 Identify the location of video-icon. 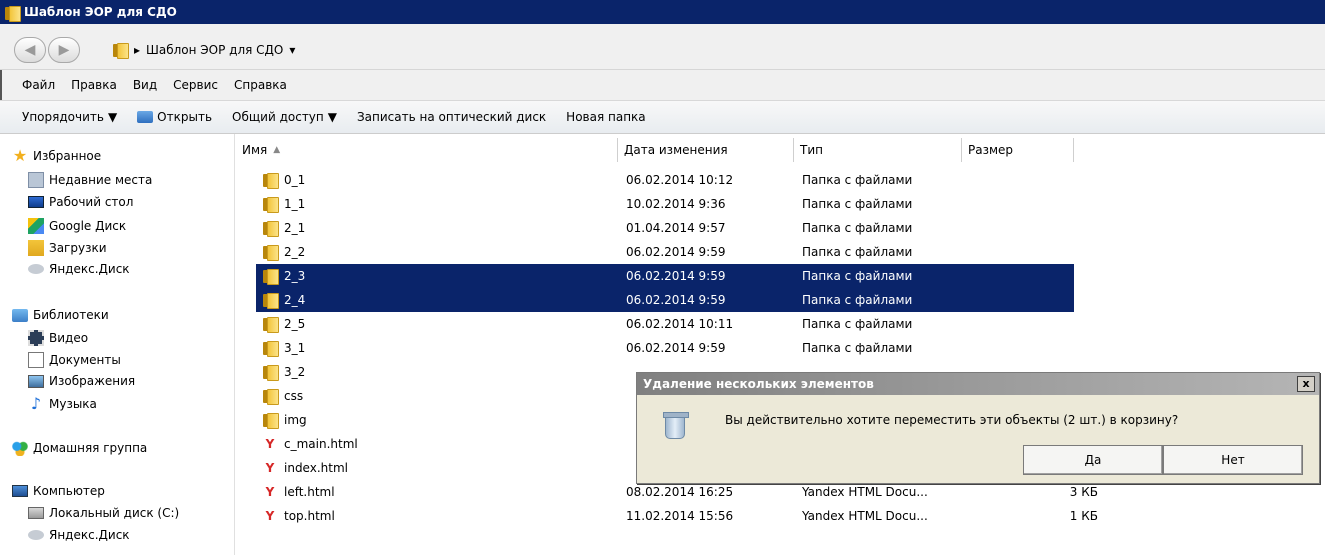
(36, 338).